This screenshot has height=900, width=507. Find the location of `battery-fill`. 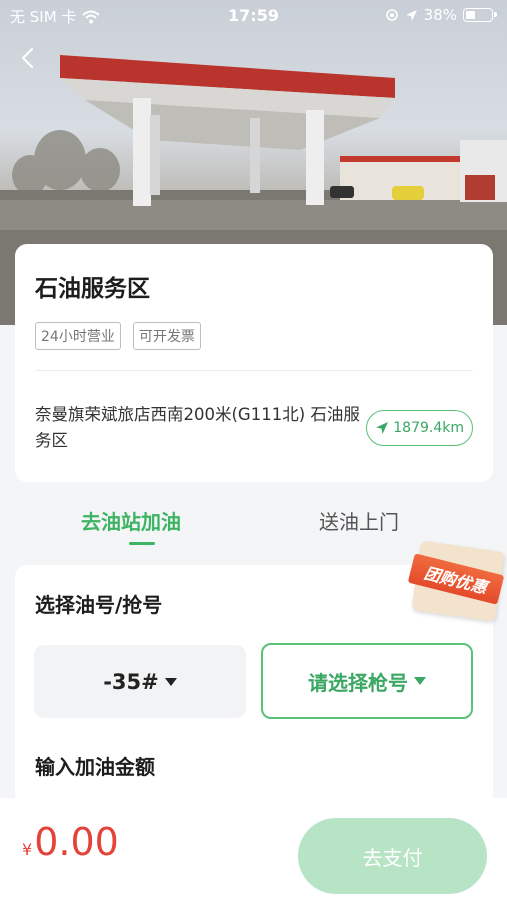

battery-fill is located at coordinates (470, 15).